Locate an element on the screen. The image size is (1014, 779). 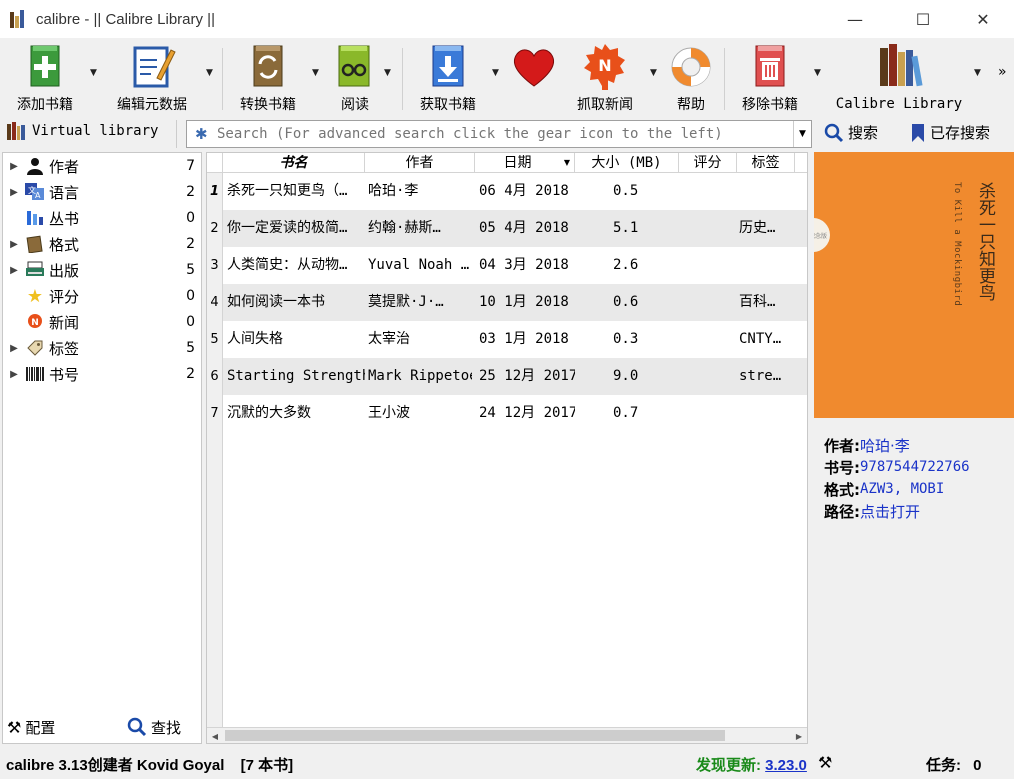
cell-title: 沉默的大多数 is located at coordinates (296, 413).